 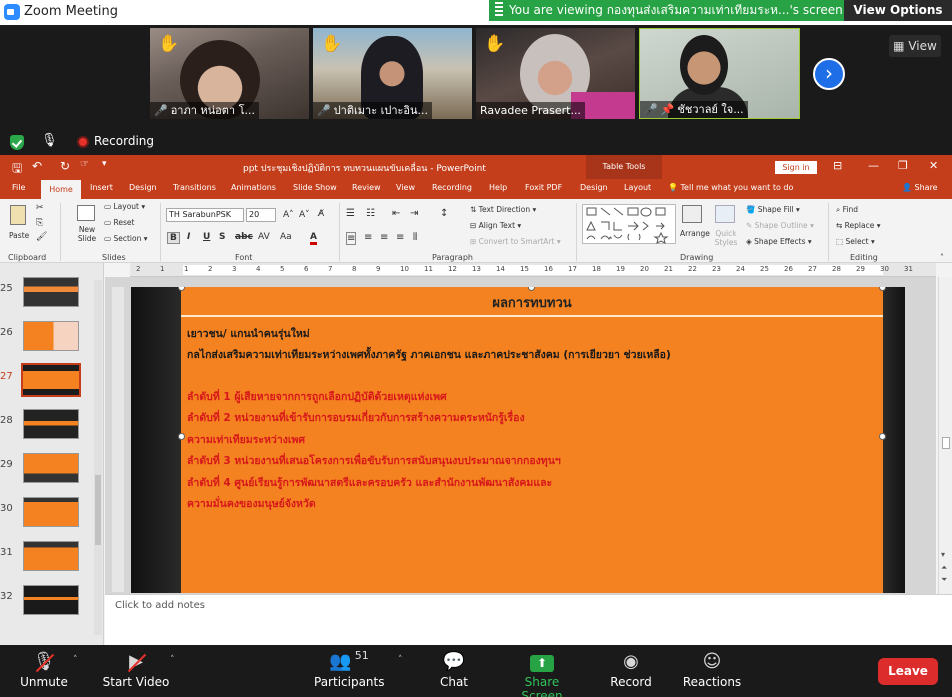 I want to click on ribbon-display-icon: ⊟, so click(x=837, y=165).